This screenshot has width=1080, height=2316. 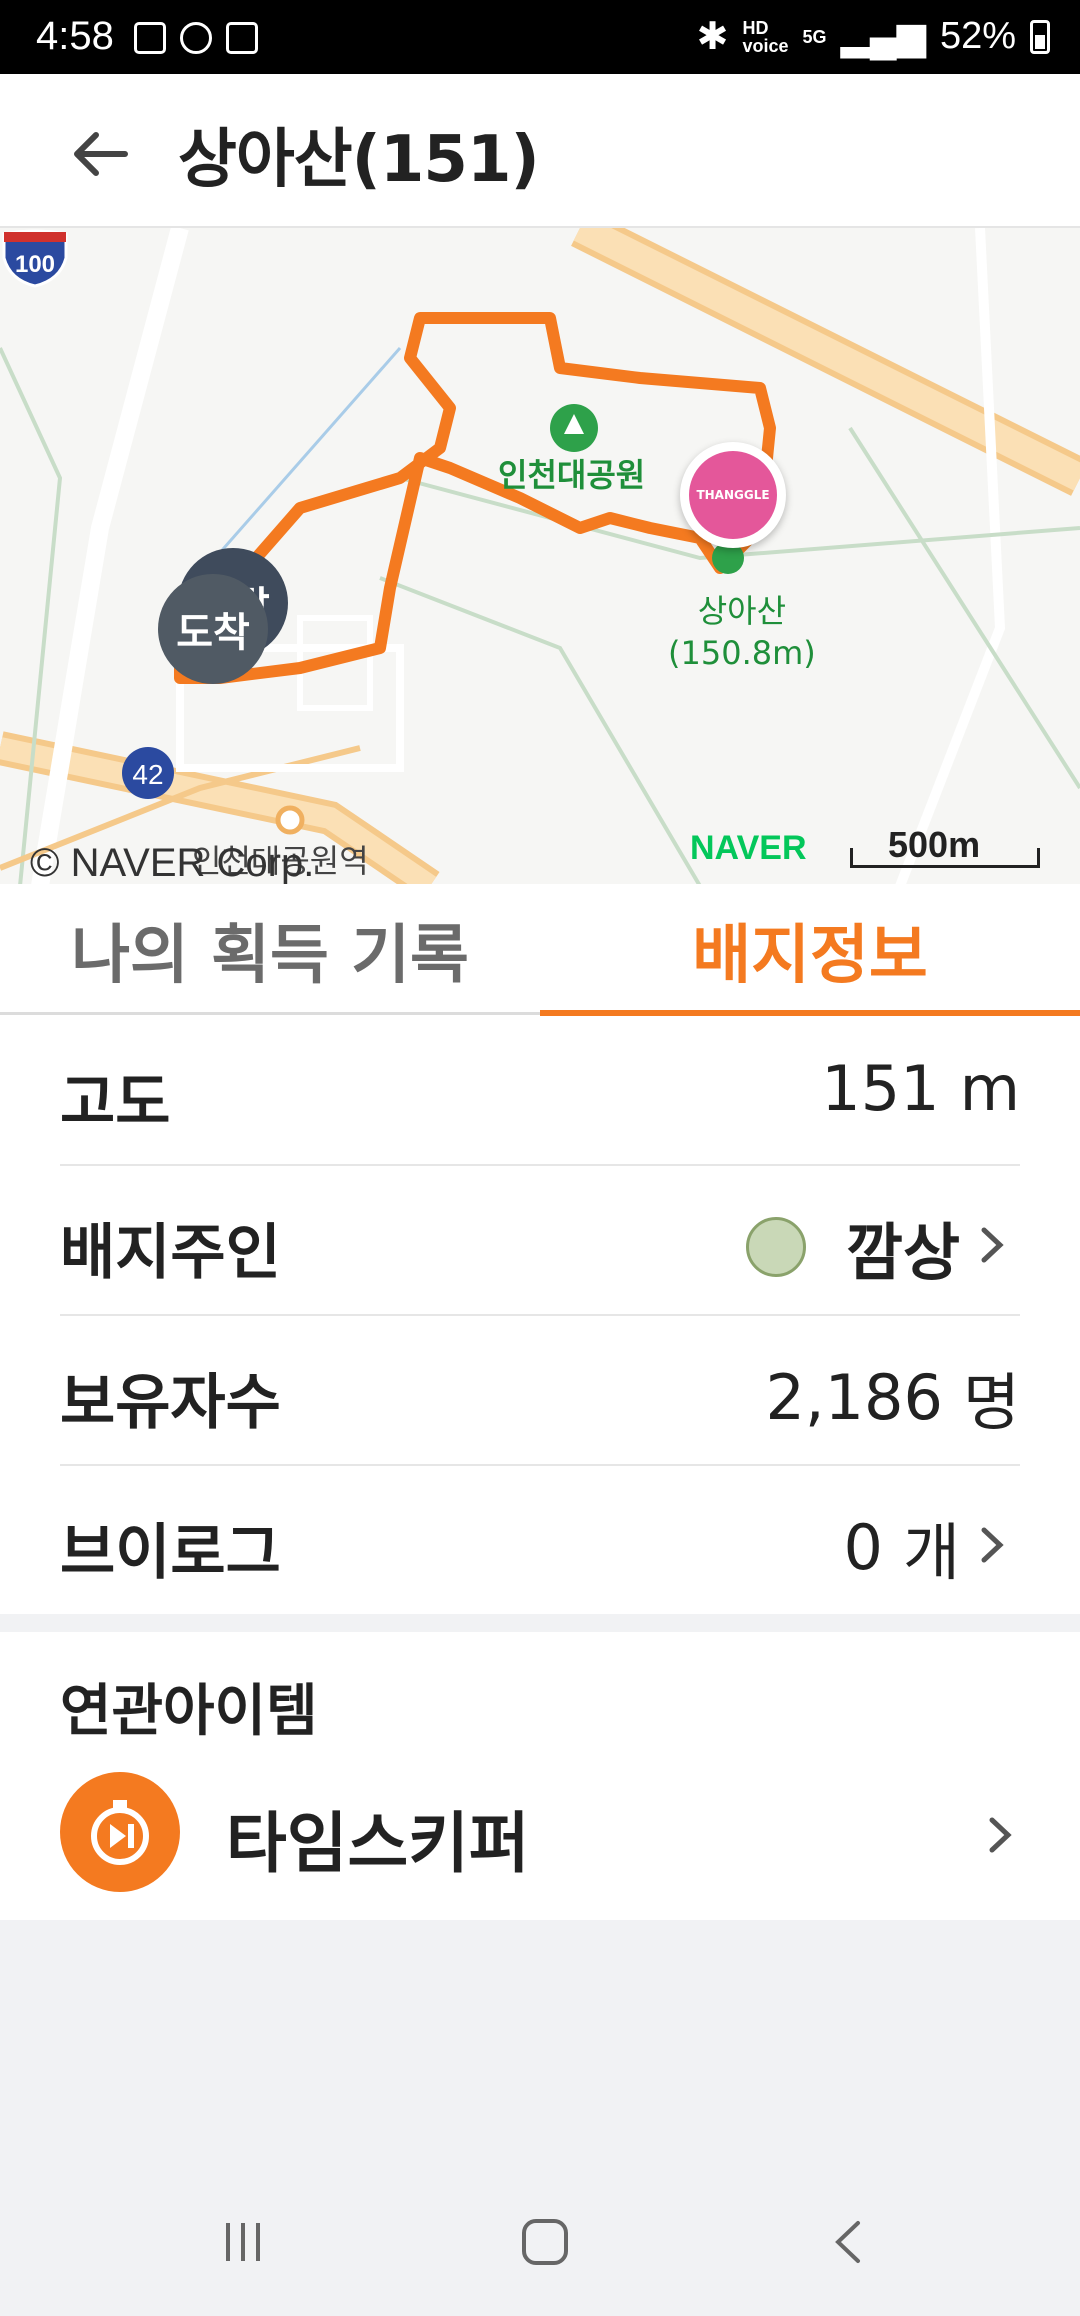 I want to click on back-button, so click(x=100, y=154).